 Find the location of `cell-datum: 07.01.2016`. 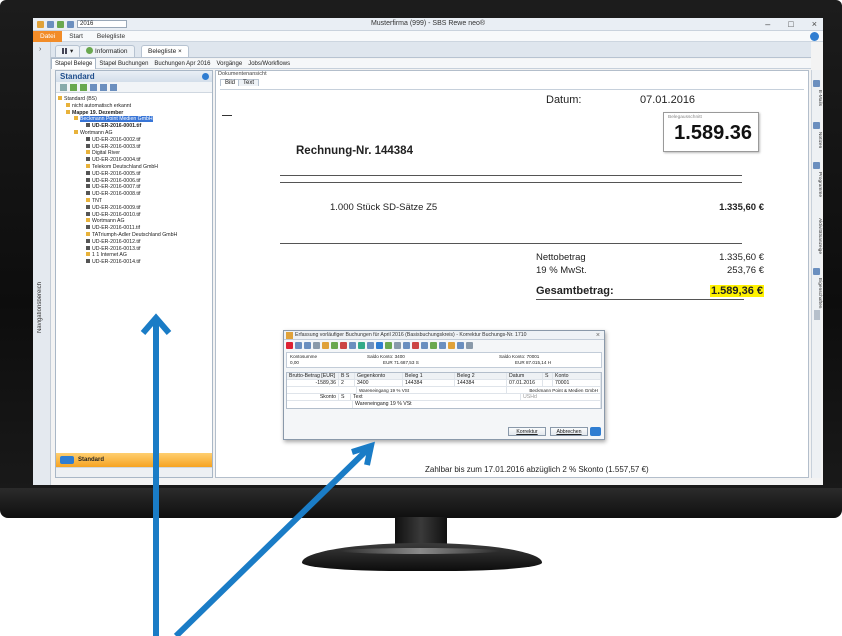

cell-datum: 07.01.2016 is located at coordinates (525, 383).